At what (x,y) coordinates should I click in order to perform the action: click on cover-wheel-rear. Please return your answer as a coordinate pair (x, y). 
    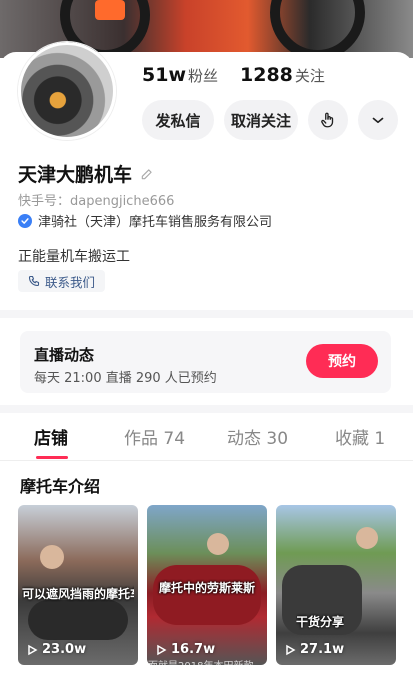
    Looking at the image, I should click on (317, 29).